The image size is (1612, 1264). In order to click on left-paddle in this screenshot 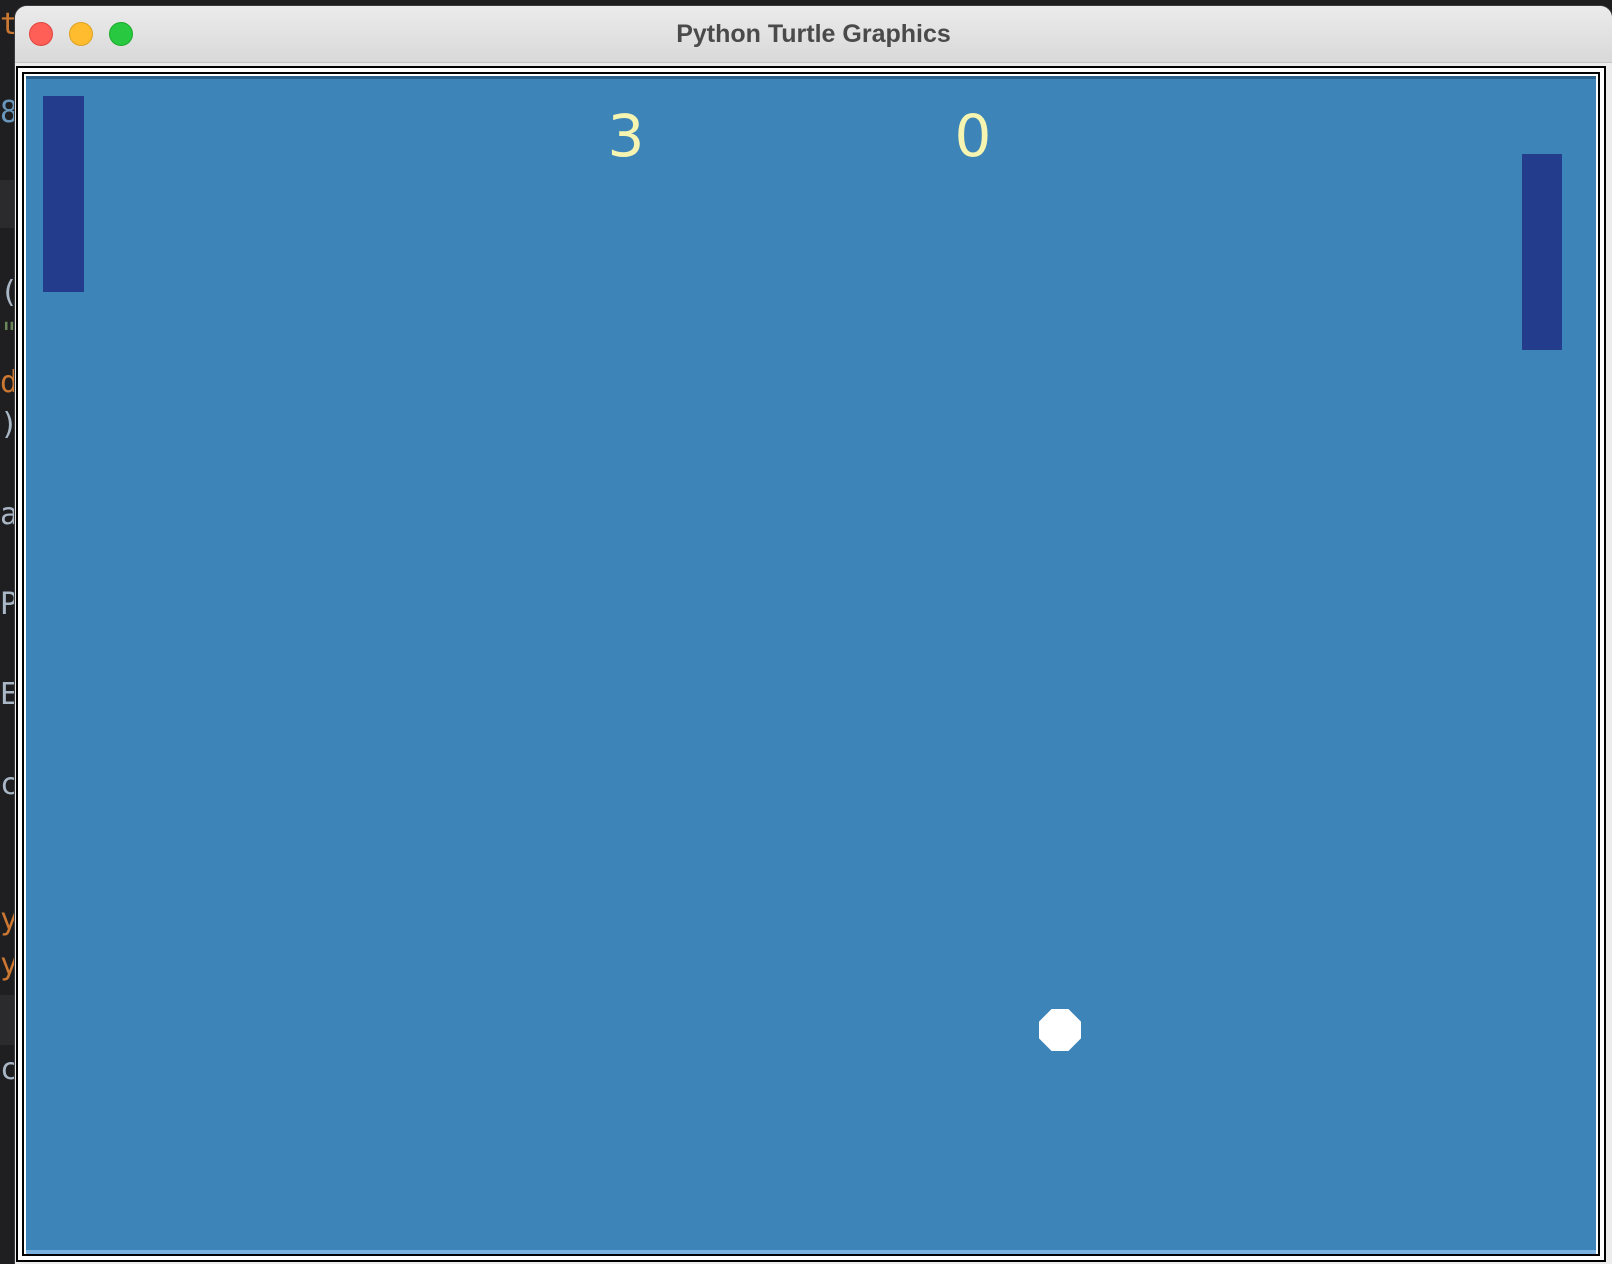, I will do `click(63, 194)`.